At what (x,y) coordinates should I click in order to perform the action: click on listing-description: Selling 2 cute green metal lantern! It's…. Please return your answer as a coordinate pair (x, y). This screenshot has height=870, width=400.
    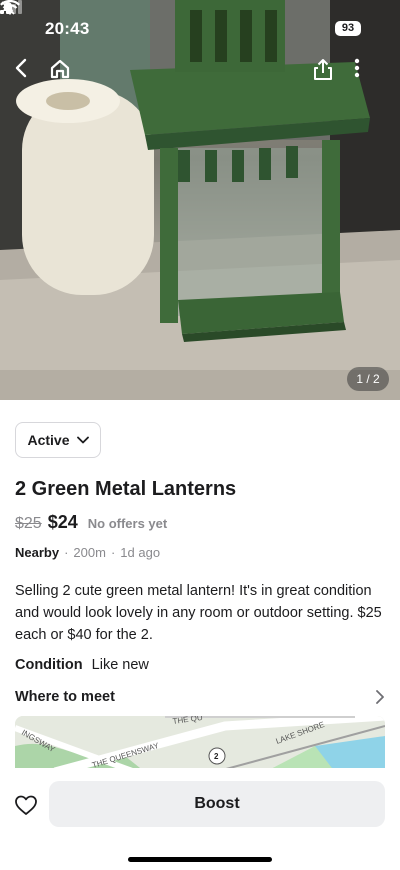
    Looking at the image, I should click on (198, 613).